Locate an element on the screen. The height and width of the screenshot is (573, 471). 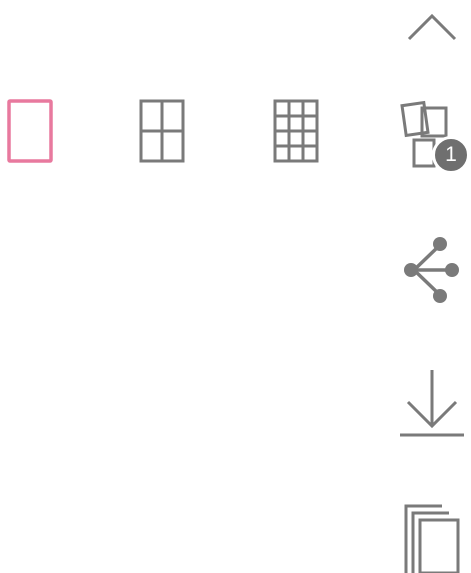
layout-single-icon is located at coordinates (30, 131).